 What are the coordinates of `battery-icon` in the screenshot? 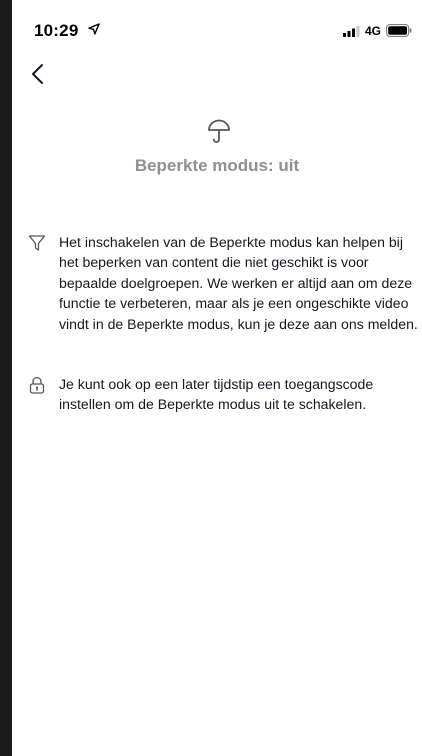 It's located at (399, 30).